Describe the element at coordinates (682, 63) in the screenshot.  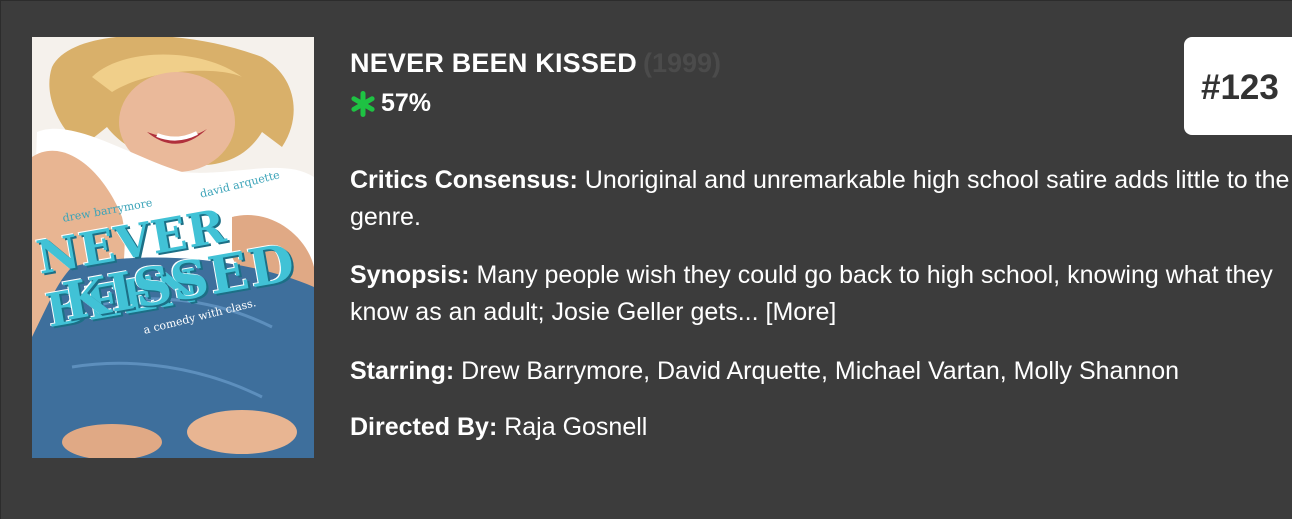
I see `movie-year: (1999)` at that location.